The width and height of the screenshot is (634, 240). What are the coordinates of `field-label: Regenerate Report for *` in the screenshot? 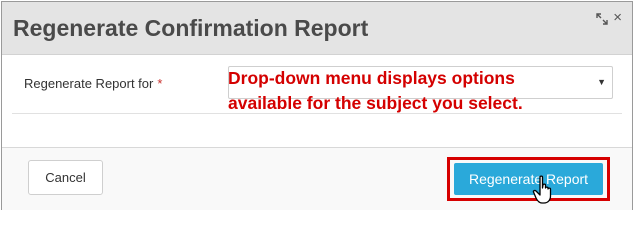 It's located at (93, 83).